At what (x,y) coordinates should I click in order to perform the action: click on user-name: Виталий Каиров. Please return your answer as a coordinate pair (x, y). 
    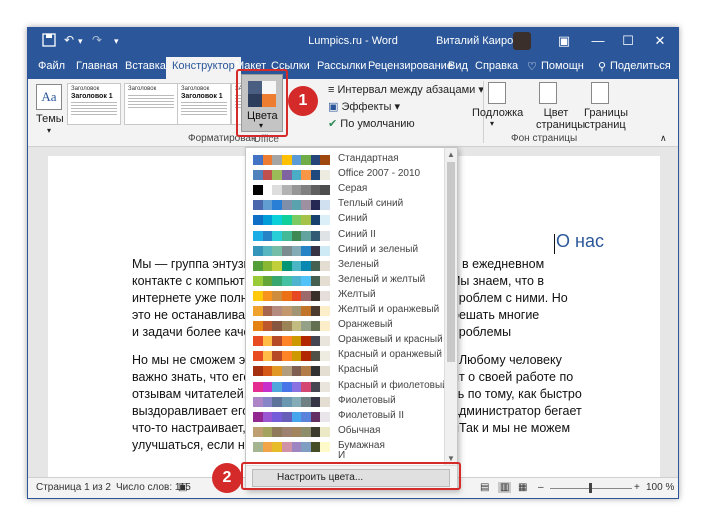
    Looking at the image, I should click on (477, 41).